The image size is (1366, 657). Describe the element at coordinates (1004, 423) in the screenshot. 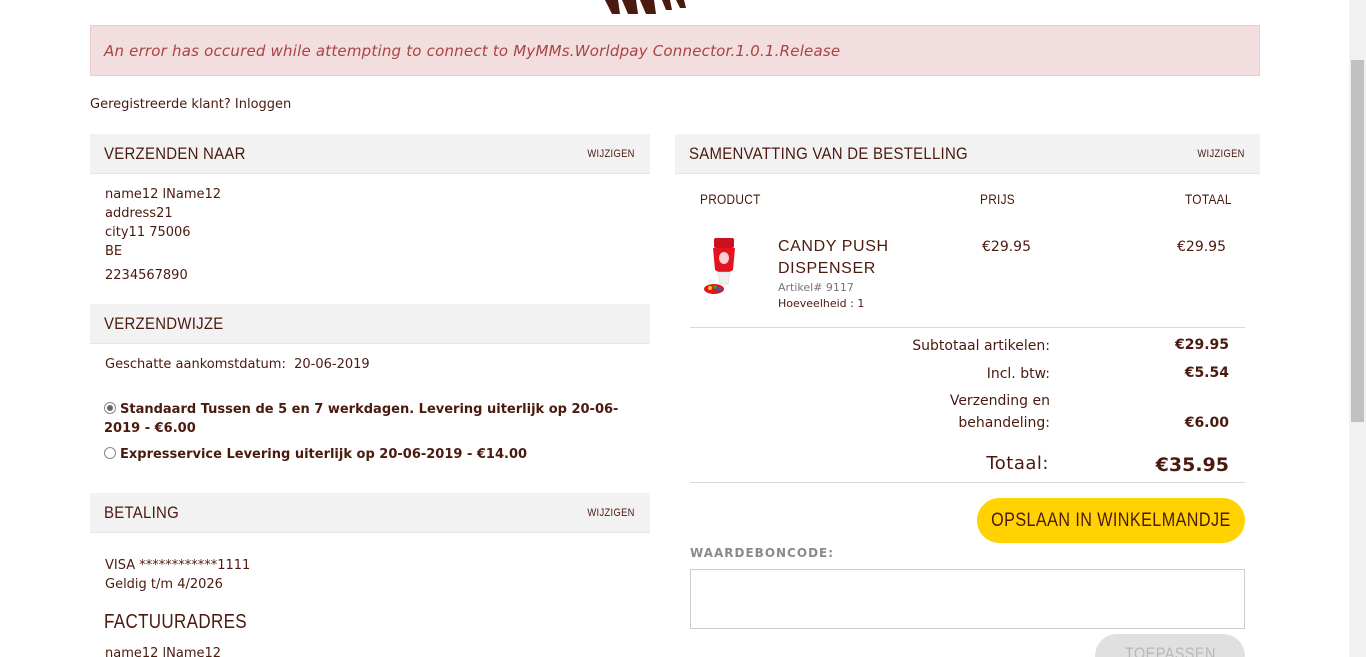

I see `shipping-fee-label-line2: behandeling:` at that location.